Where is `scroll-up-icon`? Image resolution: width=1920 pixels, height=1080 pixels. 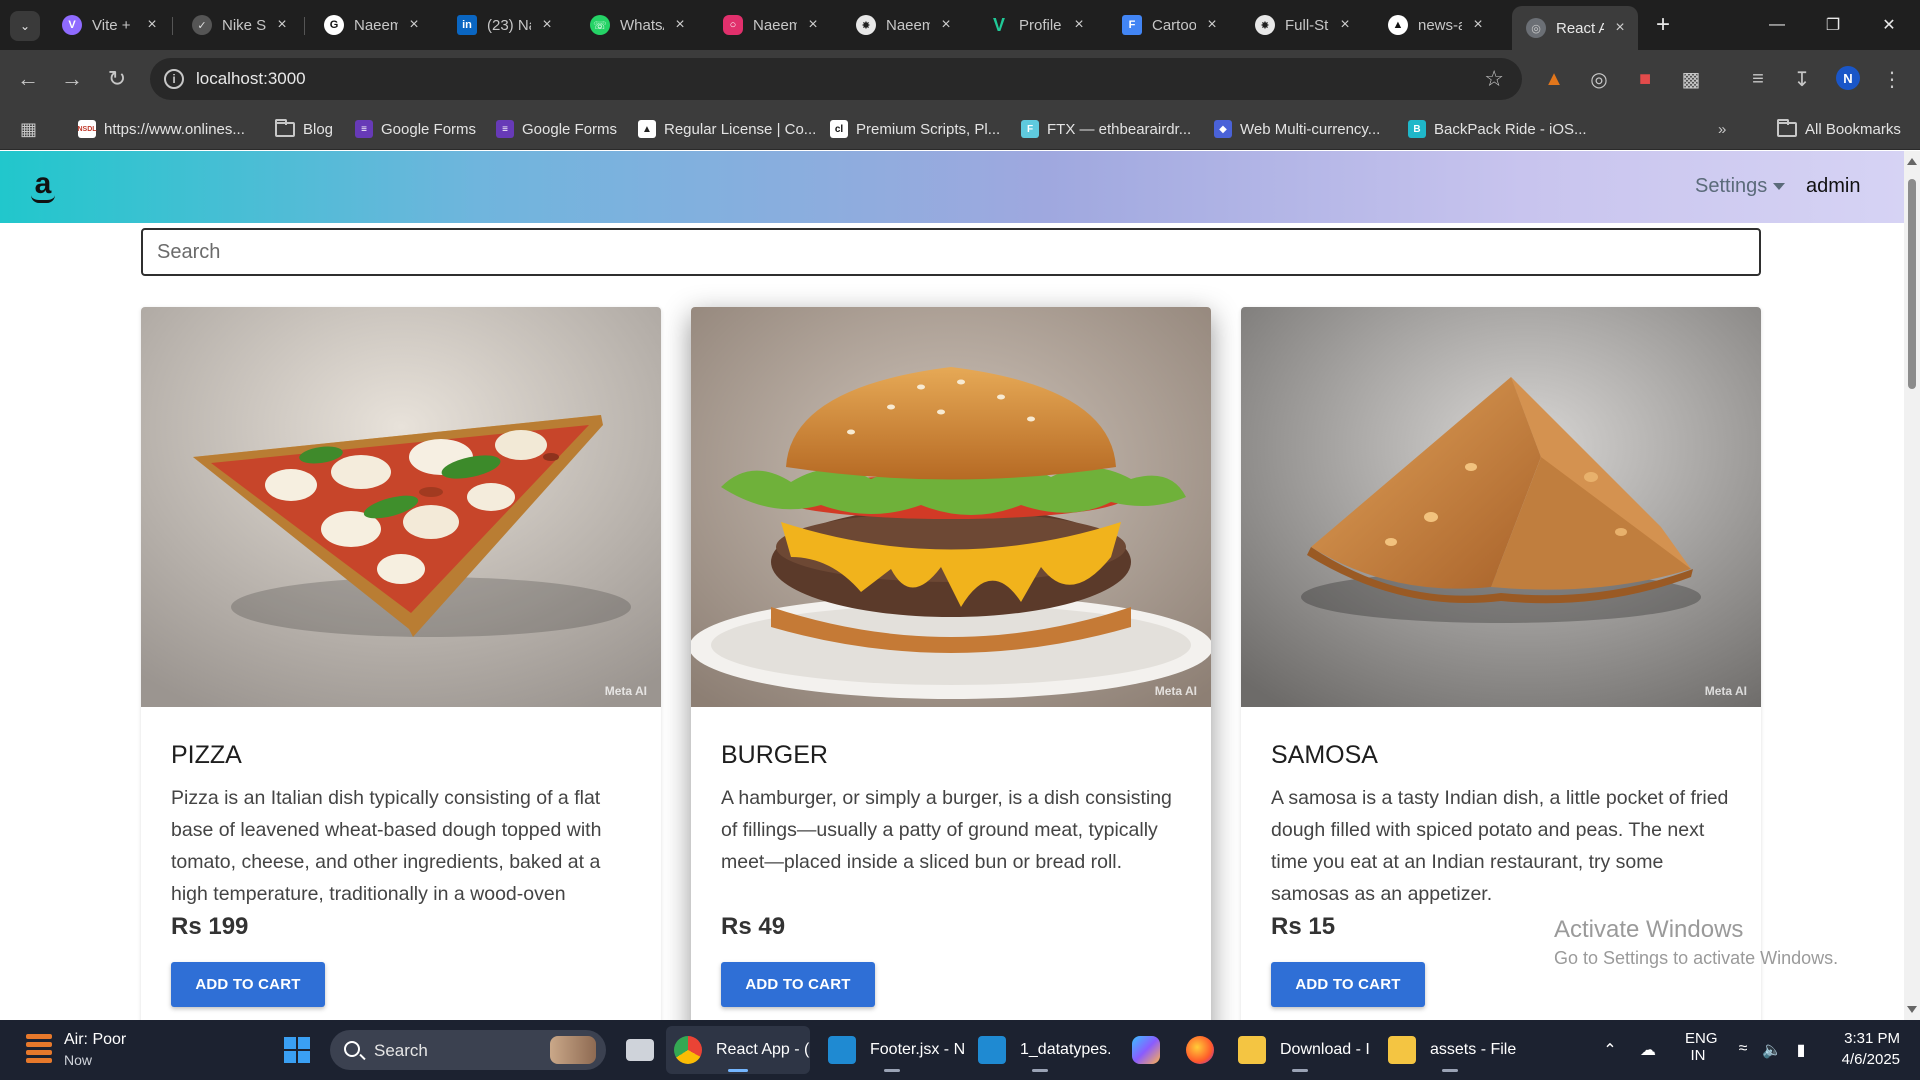 scroll-up-icon is located at coordinates (1912, 161).